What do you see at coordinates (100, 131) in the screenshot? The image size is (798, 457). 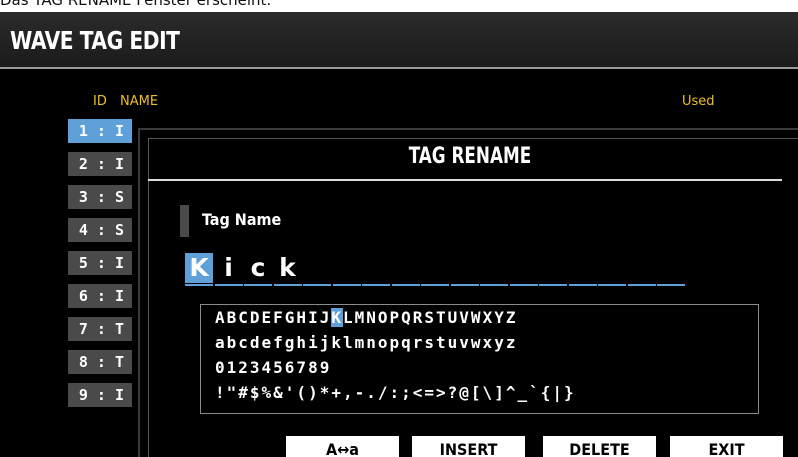 I see `tag-list-row: 1 : I` at bounding box center [100, 131].